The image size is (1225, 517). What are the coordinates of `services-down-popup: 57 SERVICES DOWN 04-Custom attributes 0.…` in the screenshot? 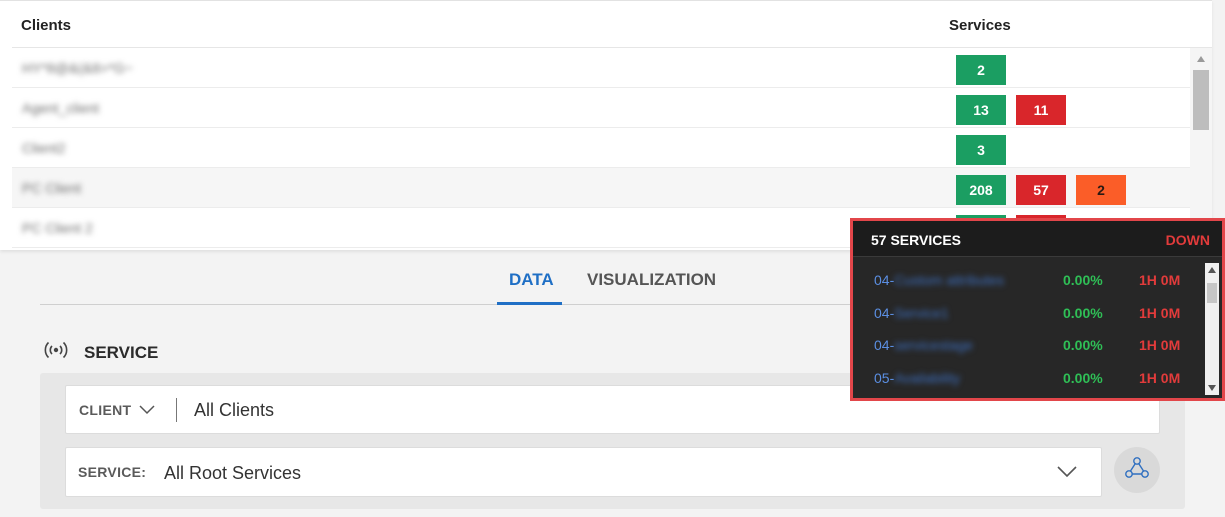 It's located at (1037, 309).